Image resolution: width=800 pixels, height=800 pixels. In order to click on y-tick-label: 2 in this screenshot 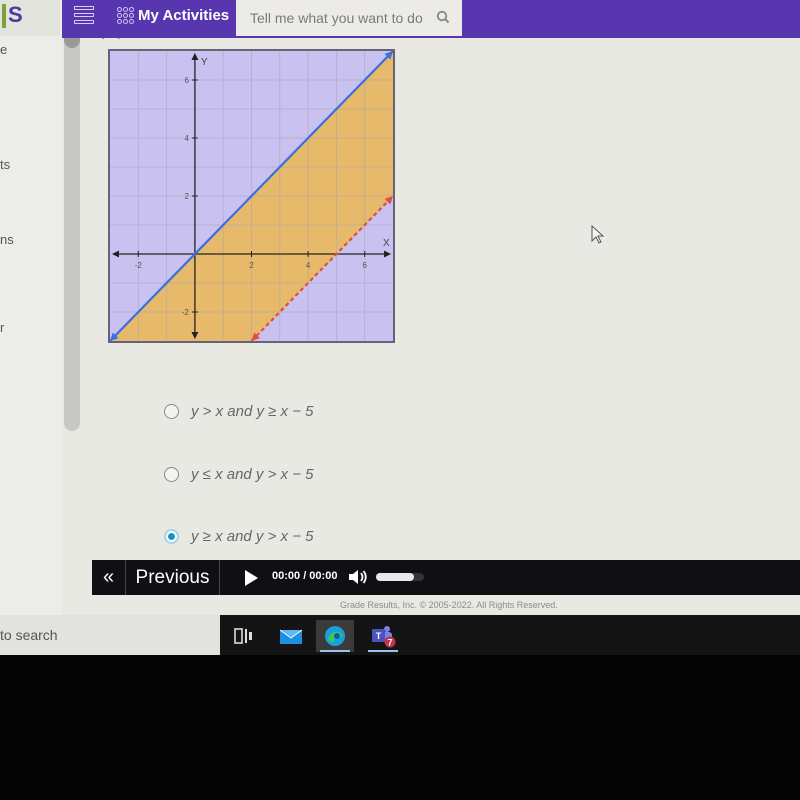, I will do `click(186, 196)`.